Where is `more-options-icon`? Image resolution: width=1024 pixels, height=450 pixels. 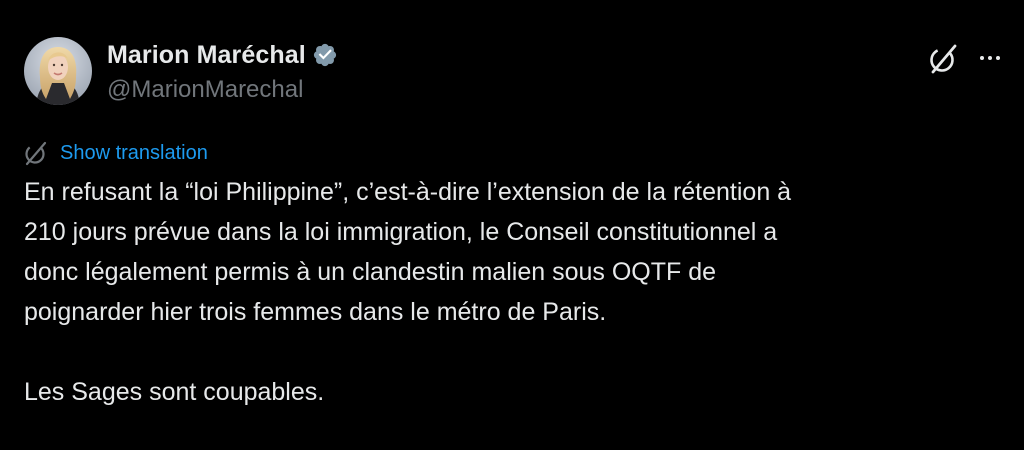 more-options-icon is located at coordinates (990, 58).